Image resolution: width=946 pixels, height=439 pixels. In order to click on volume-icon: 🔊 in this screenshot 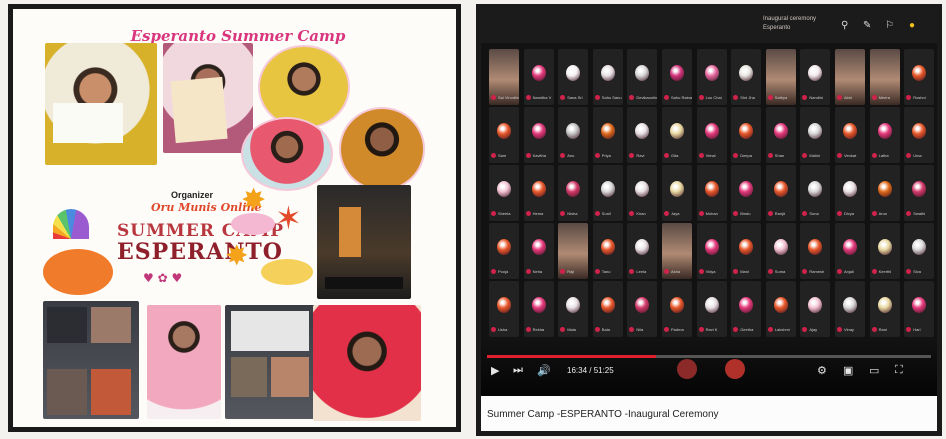, I will do `click(544, 370)`.